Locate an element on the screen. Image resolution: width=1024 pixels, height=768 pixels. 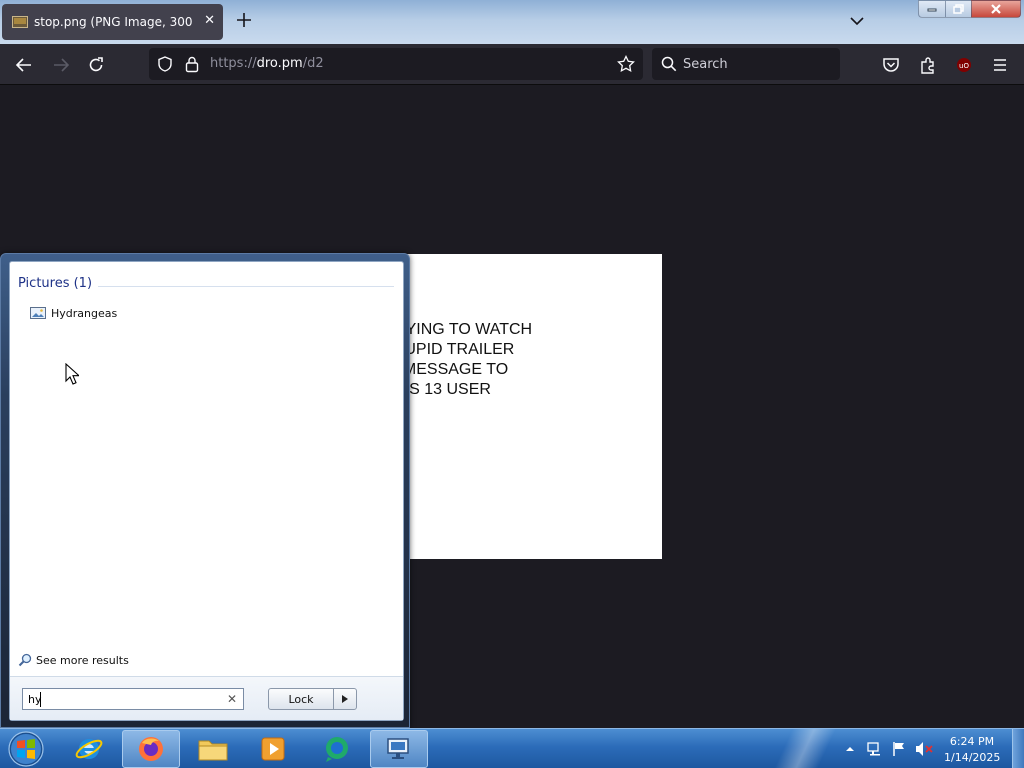
reload-icon is located at coordinates (96, 64).